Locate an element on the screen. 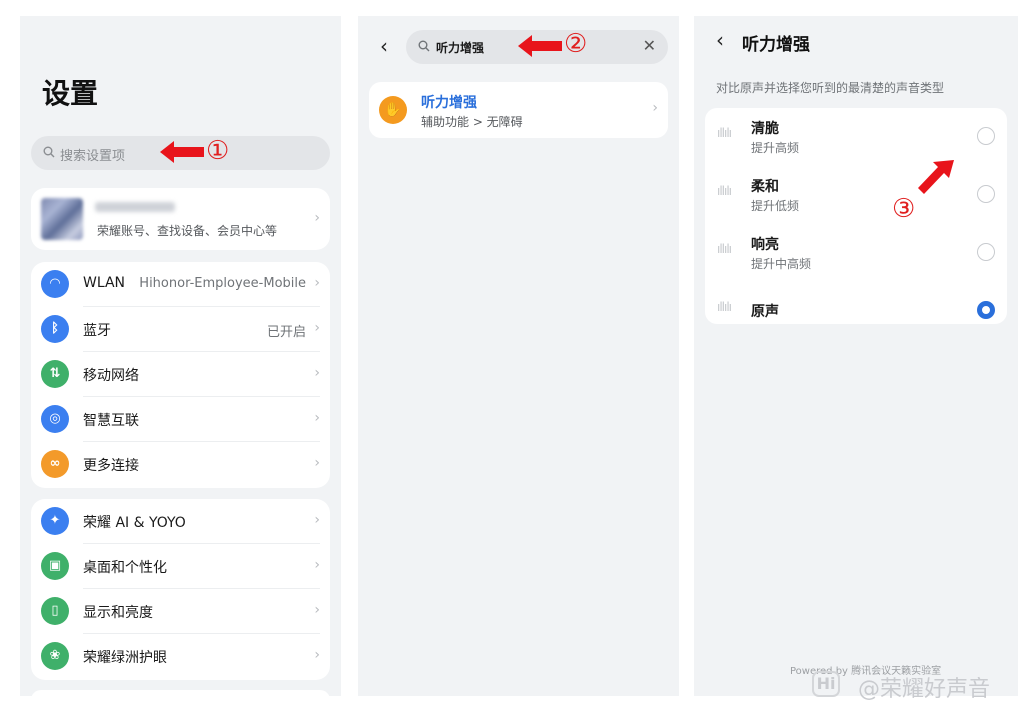  settings-row-label: 桌面和个性化 is located at coordinates (125, 568).